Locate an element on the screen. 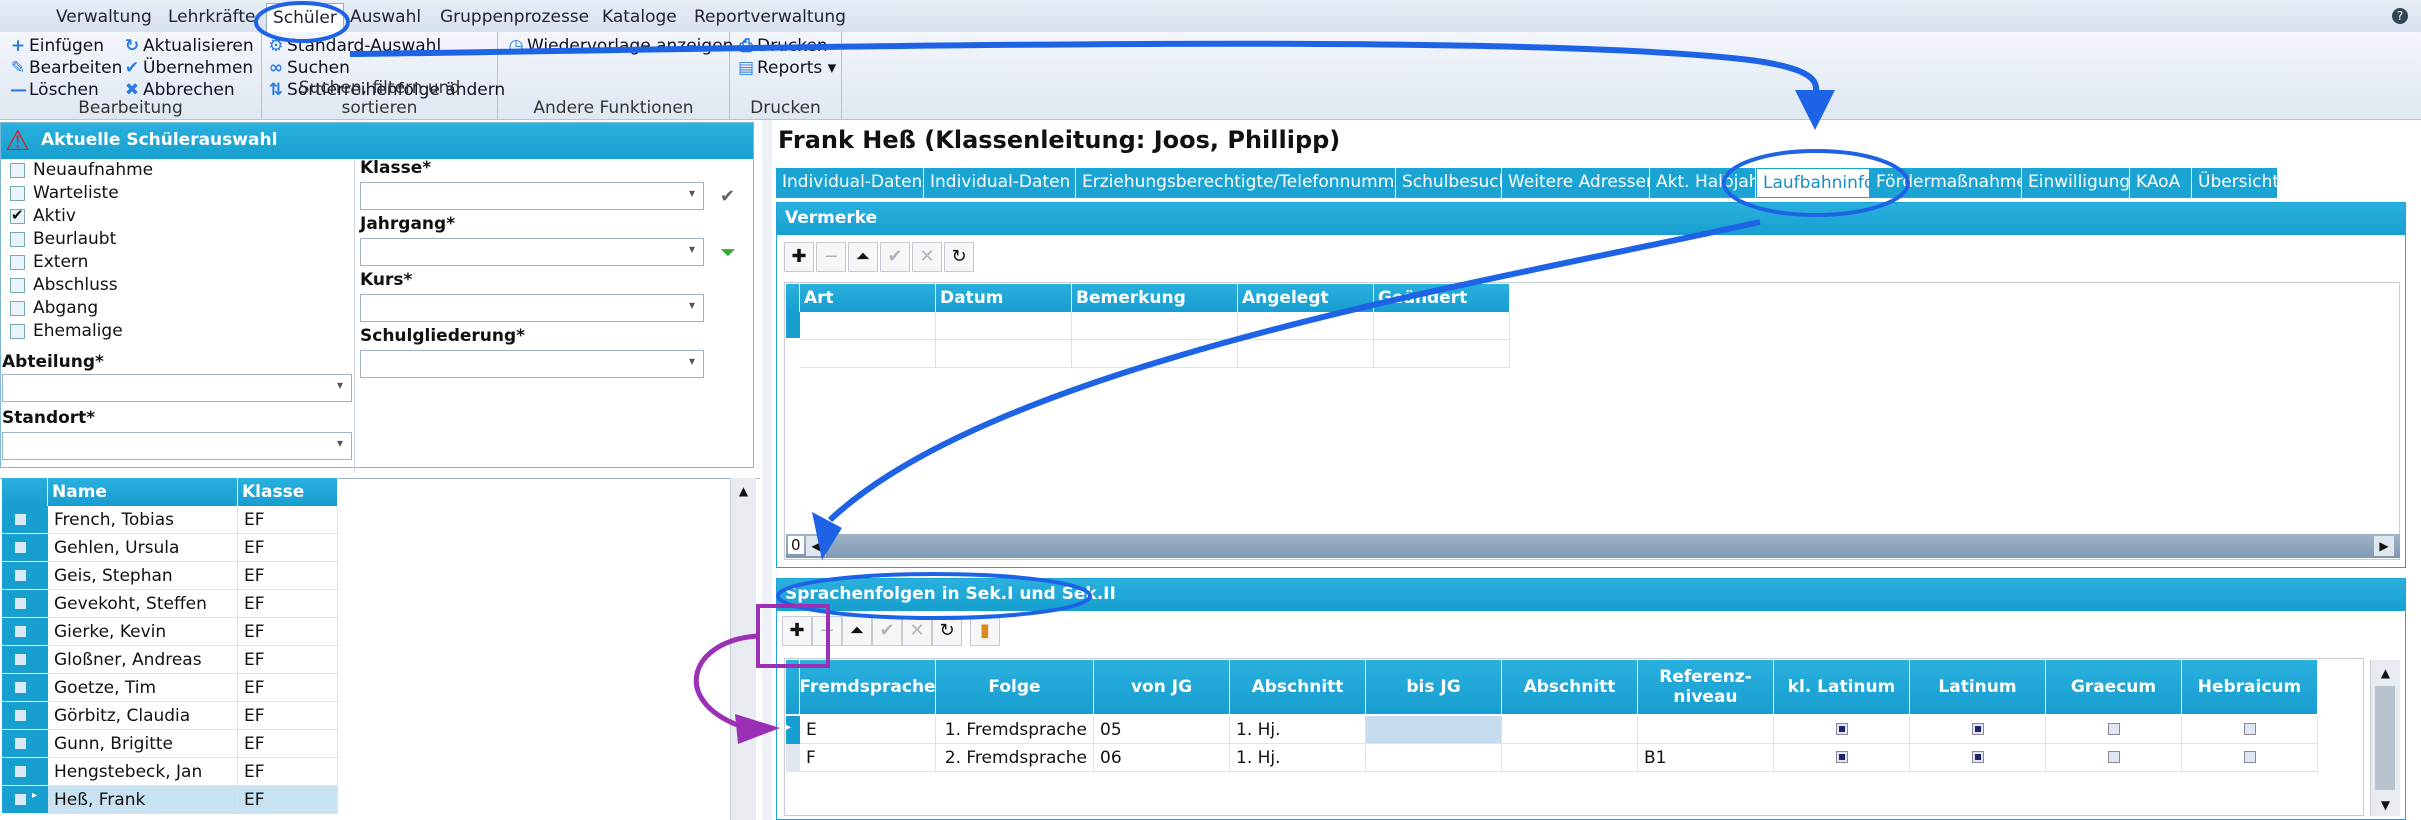  annotation-arrow-purple is located at coordinates (726, 681).